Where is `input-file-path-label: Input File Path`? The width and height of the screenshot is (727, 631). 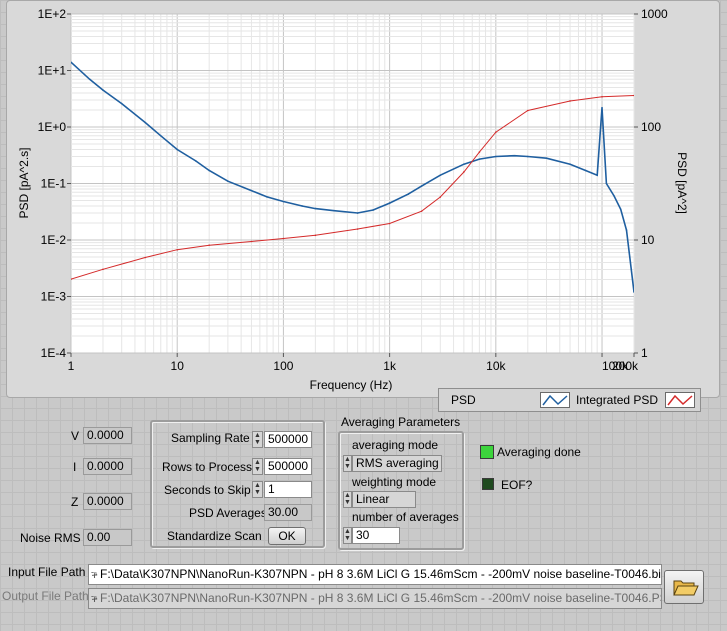
input-file-path-label: Input File Path is located at coordinates (47, 572).